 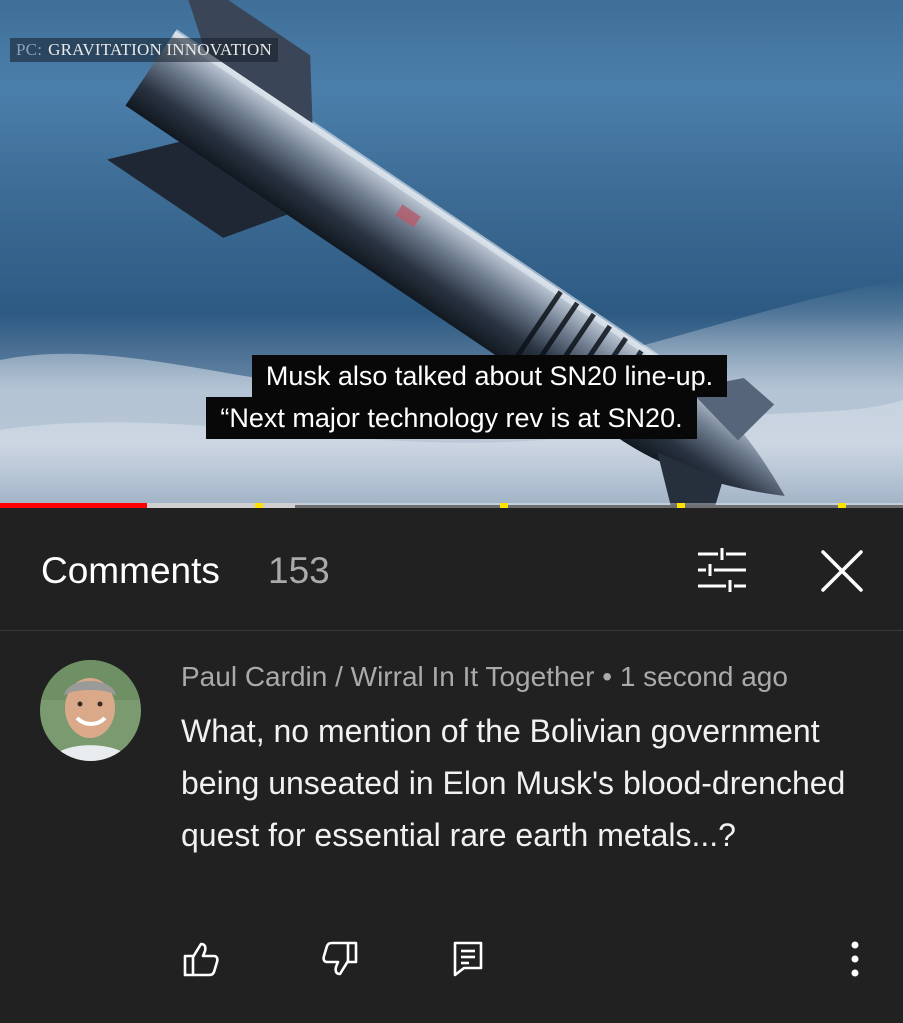 I want to click on more-vertical-icon, so click(x=855, y=959).